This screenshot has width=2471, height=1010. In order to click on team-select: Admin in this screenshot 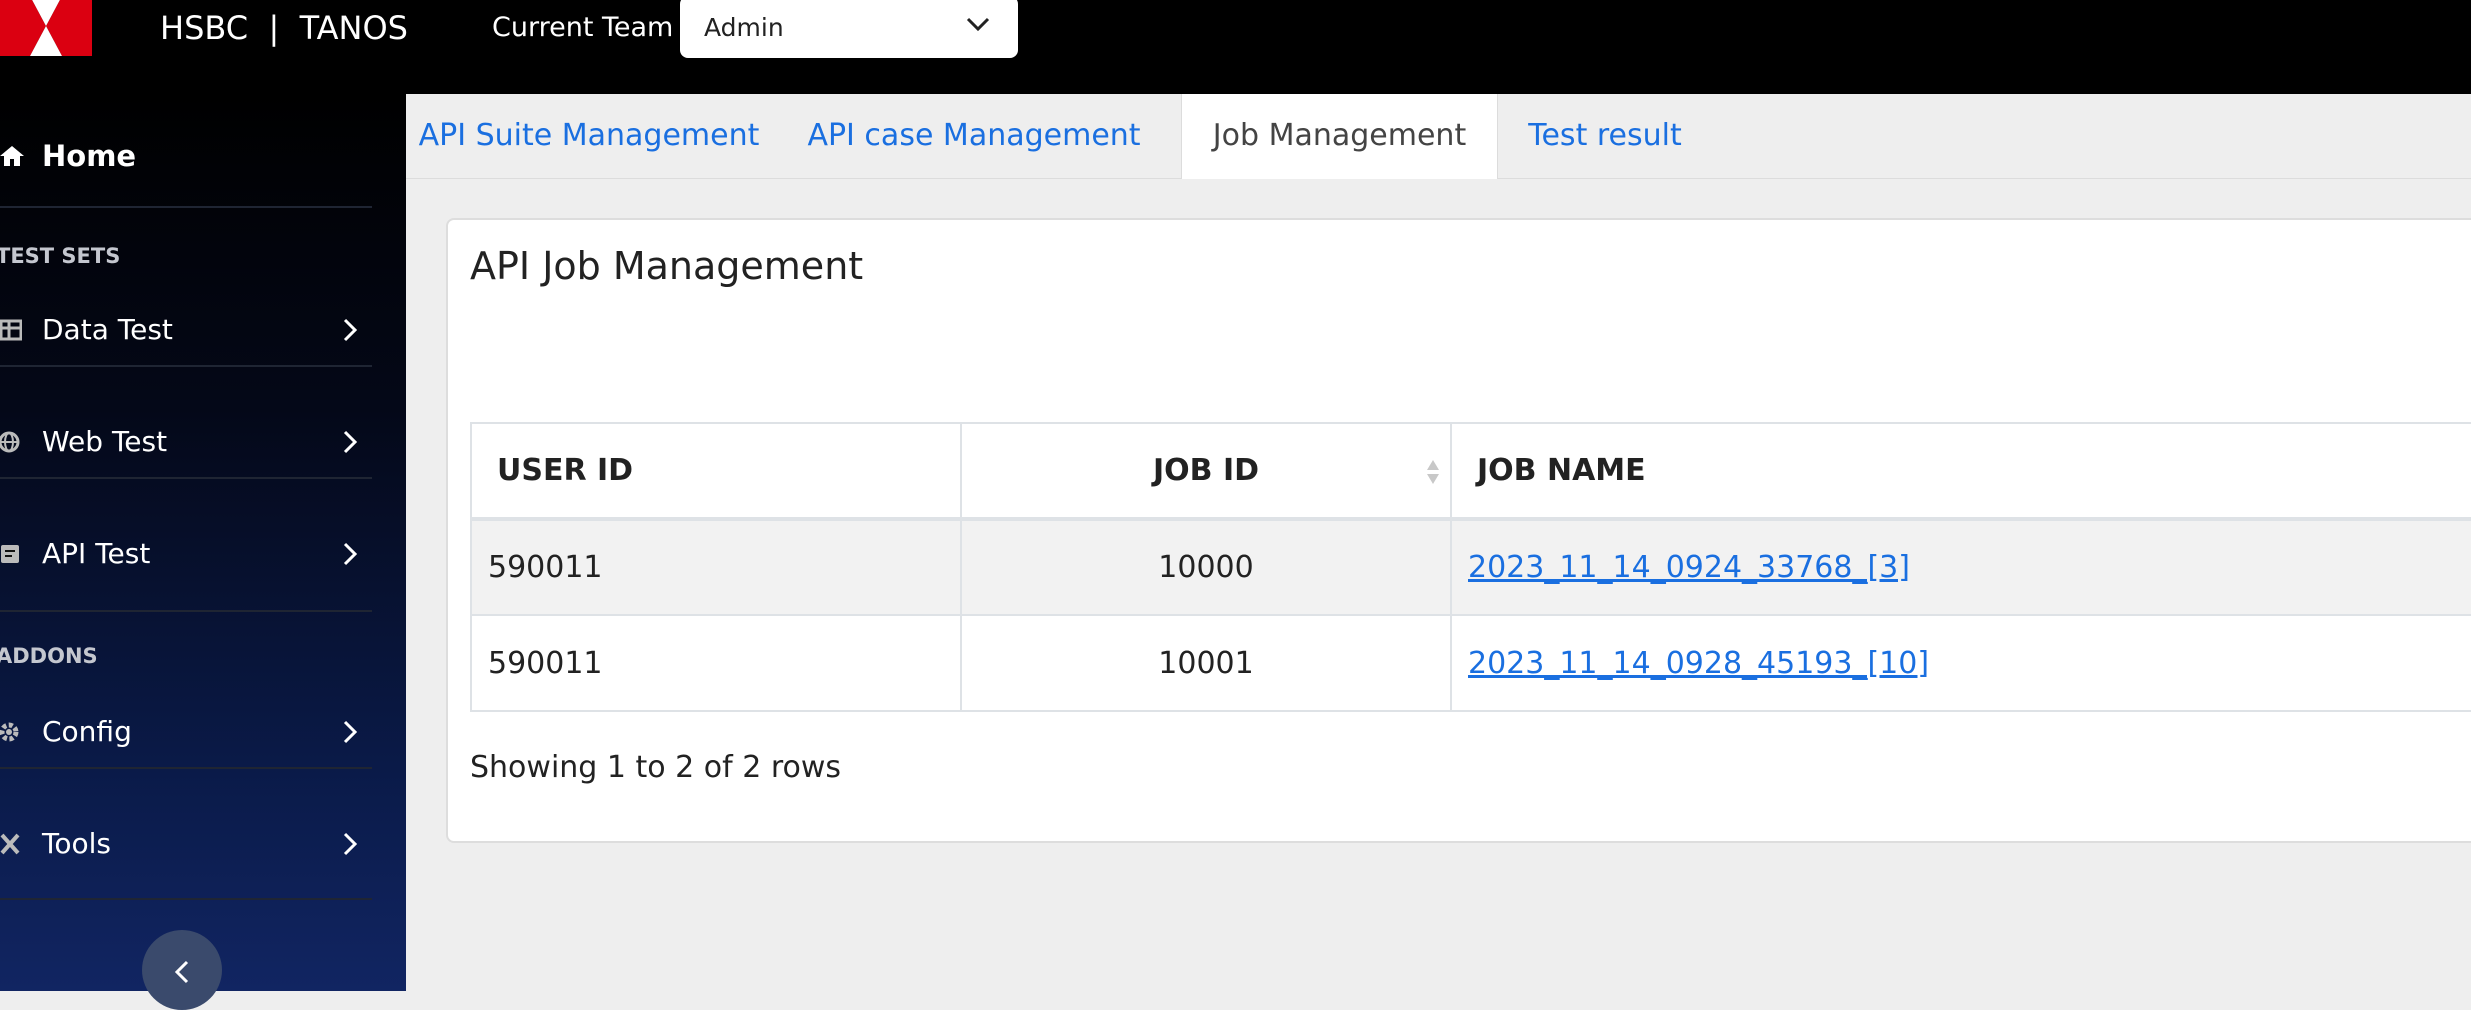, I will do `click(849, 29)`.